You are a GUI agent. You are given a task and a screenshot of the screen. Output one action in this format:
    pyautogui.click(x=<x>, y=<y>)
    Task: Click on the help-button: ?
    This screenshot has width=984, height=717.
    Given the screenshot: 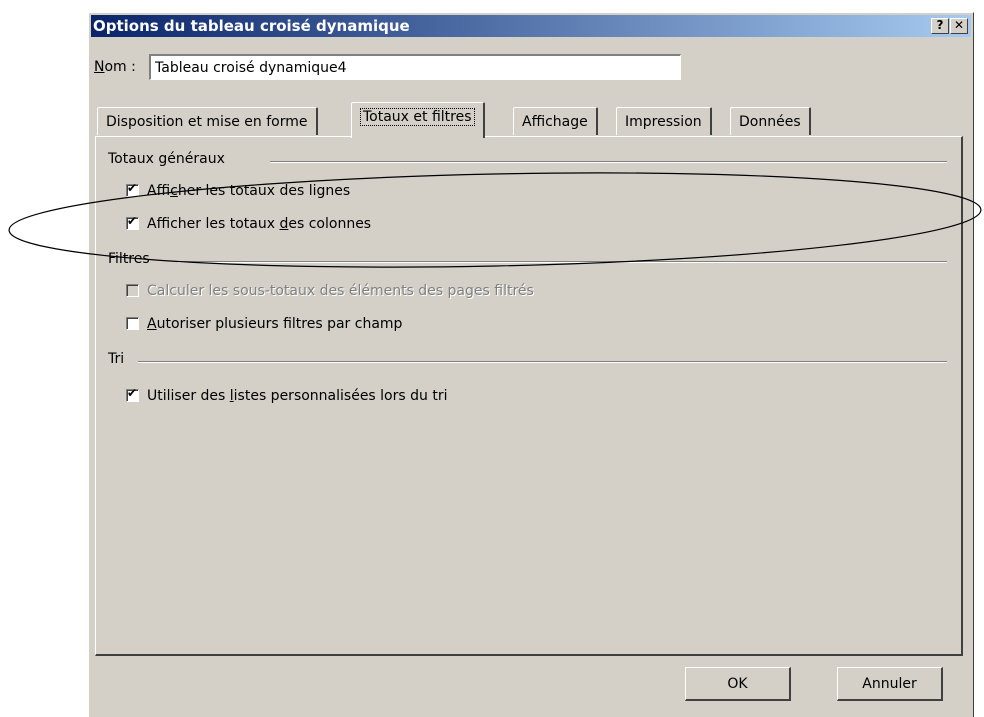 What is the action you would take?
    pyautogui.click(x=940, y=26)
    